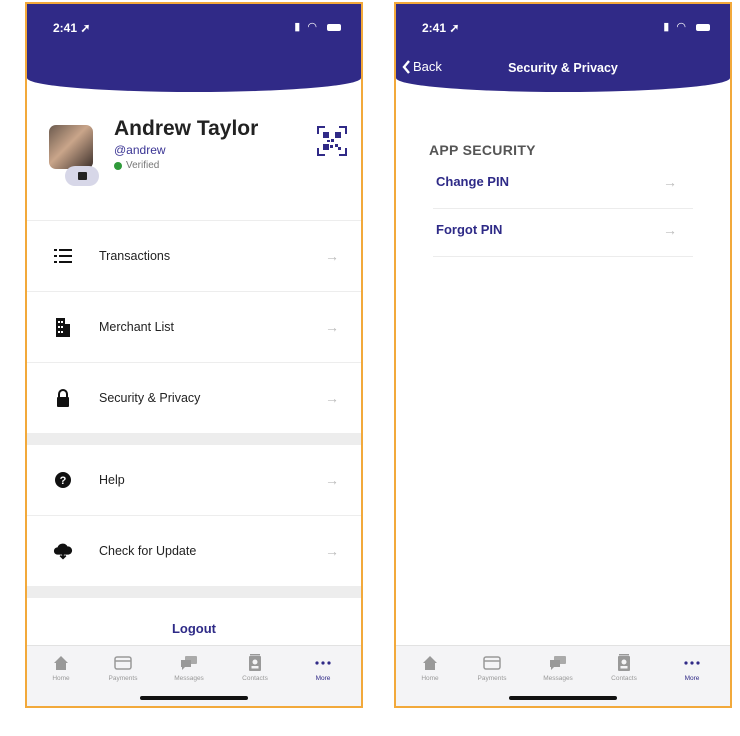  Describe the element at coordinates (563, 68) in the screenshot. I see `page-title: Security & Privacy` at that location.